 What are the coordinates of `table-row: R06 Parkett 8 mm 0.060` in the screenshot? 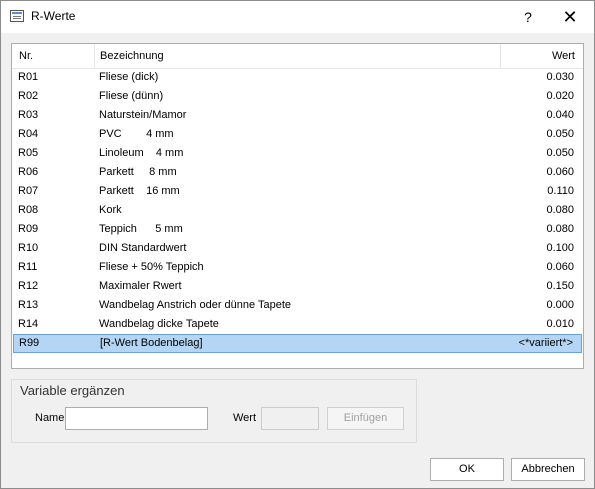 It's located at (297, 172).